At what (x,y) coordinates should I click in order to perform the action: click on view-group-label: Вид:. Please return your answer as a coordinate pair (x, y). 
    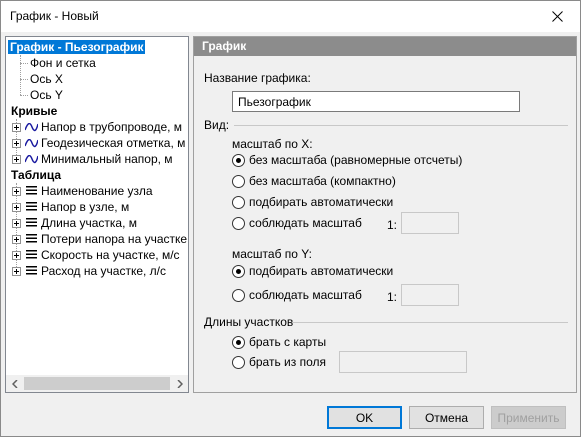
    Looking at the image, I should click on (217, 125).